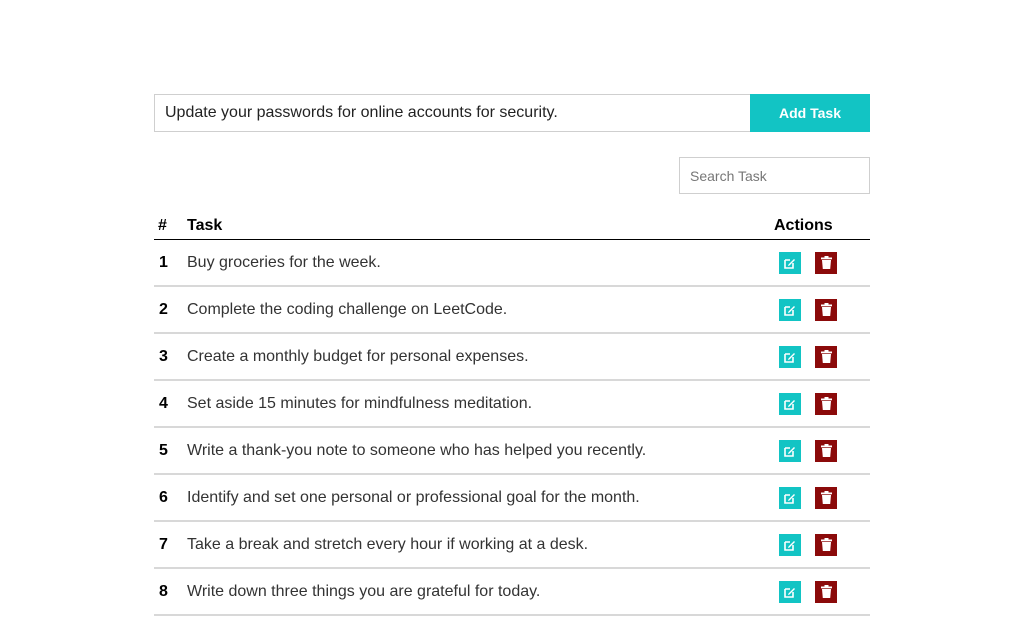  I want to click on task-number: 1, so click(170, 263).